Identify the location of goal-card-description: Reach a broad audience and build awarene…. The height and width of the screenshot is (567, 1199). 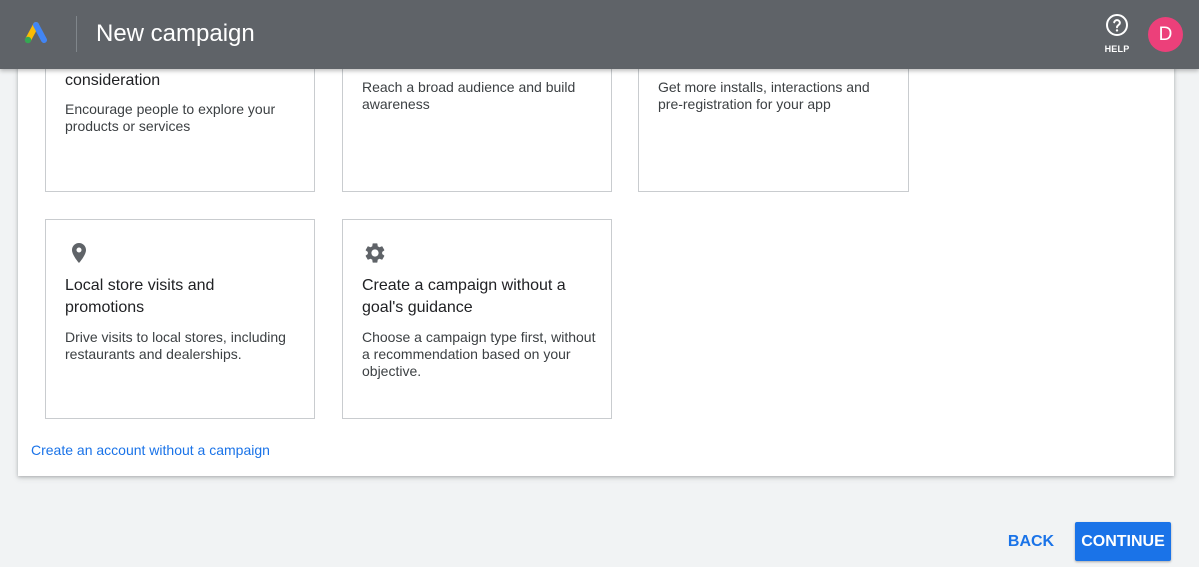
(469, 95).